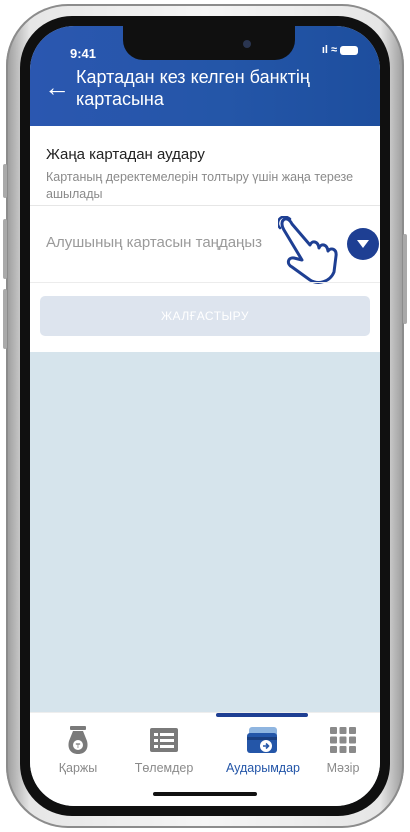  What do you see at coordinates (205, 282) in the screenshot?
I see `divider` at bounding box center [205, 282].